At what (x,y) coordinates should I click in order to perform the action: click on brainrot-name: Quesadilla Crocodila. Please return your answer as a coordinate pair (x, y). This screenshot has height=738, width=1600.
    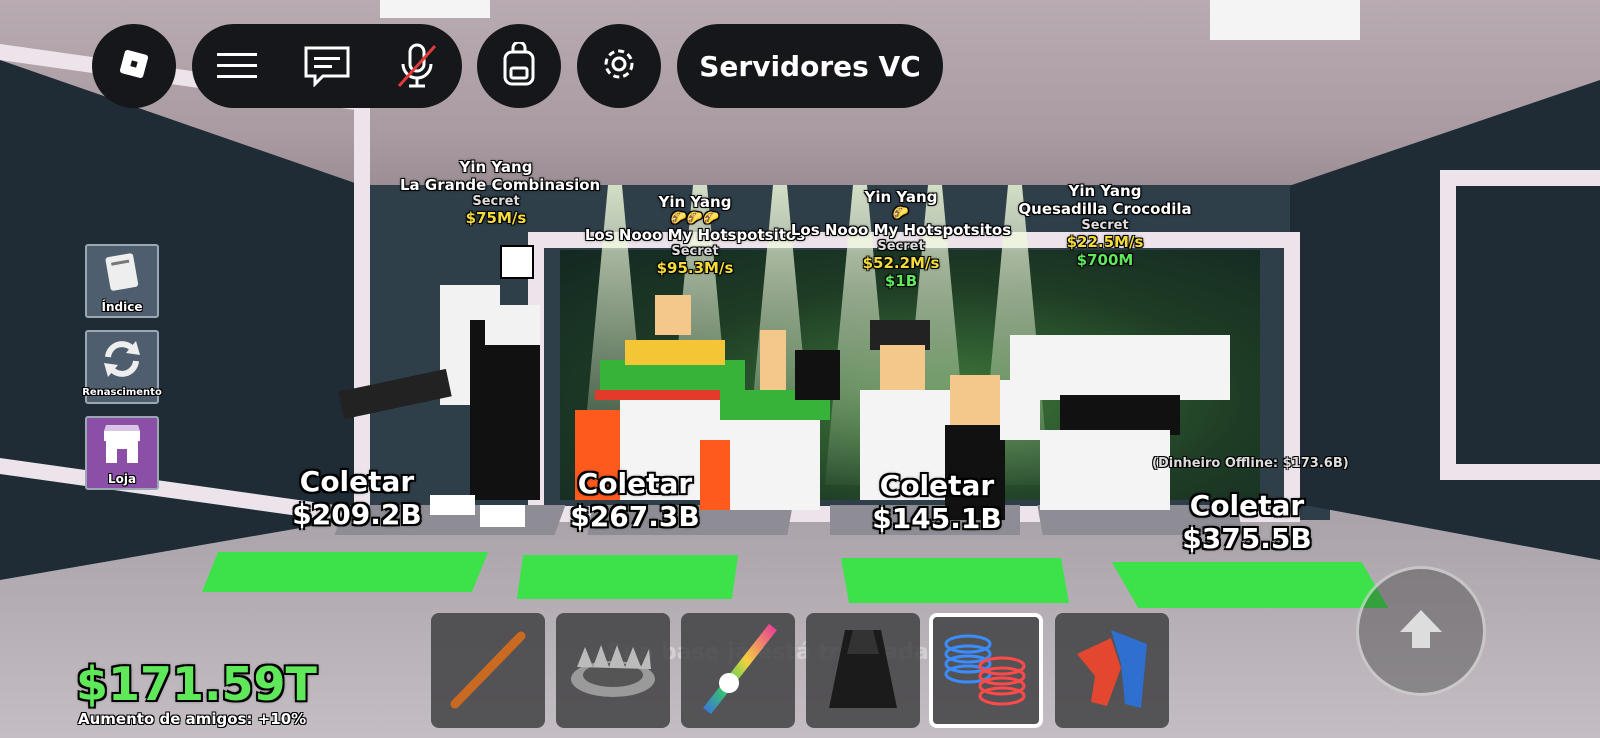
    Looking at the image, I should click on (1105, 209).